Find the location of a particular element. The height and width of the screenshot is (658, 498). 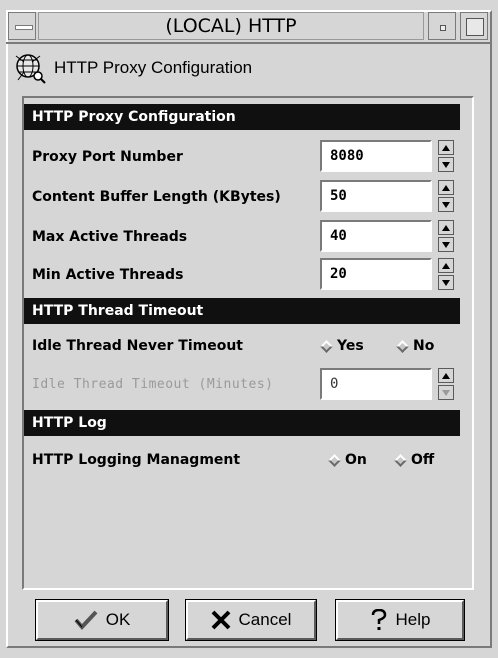

radio-off-label: Off is located at coordinates (423, 460).